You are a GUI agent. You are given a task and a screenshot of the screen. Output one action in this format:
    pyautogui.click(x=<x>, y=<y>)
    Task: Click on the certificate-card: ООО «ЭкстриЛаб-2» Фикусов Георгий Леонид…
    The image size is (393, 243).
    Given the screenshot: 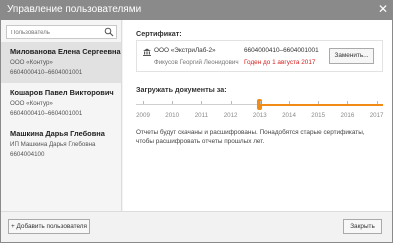 What is the action you would take?
    pyautogui.click(x=259, y=56)
    